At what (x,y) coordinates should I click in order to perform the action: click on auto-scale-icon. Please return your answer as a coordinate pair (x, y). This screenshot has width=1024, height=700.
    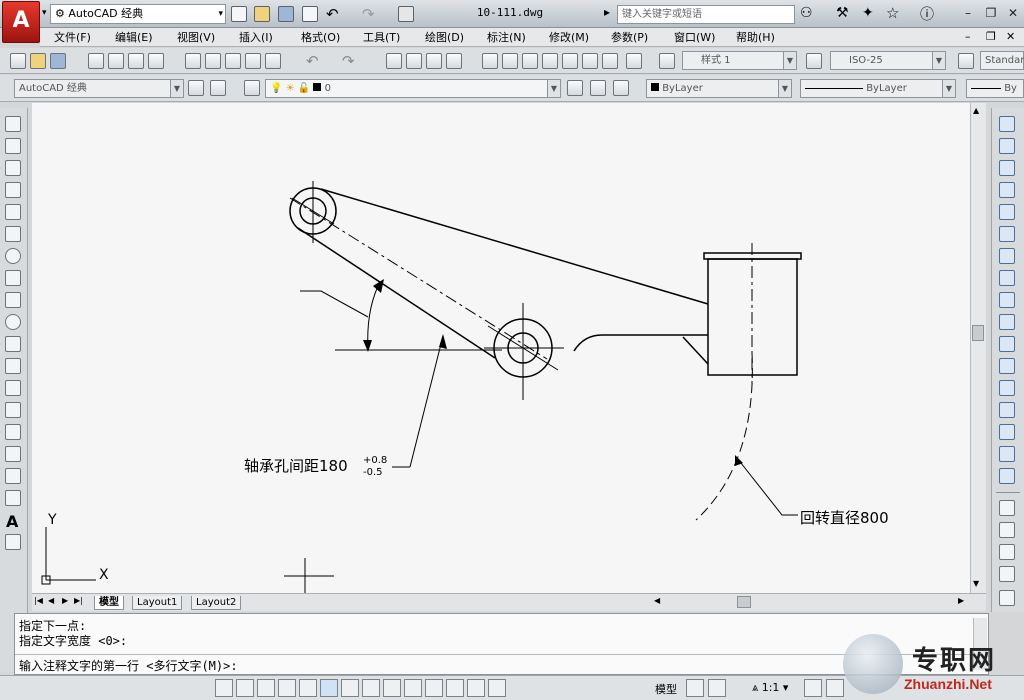
    Looking at the image, I should click on (835, 688).